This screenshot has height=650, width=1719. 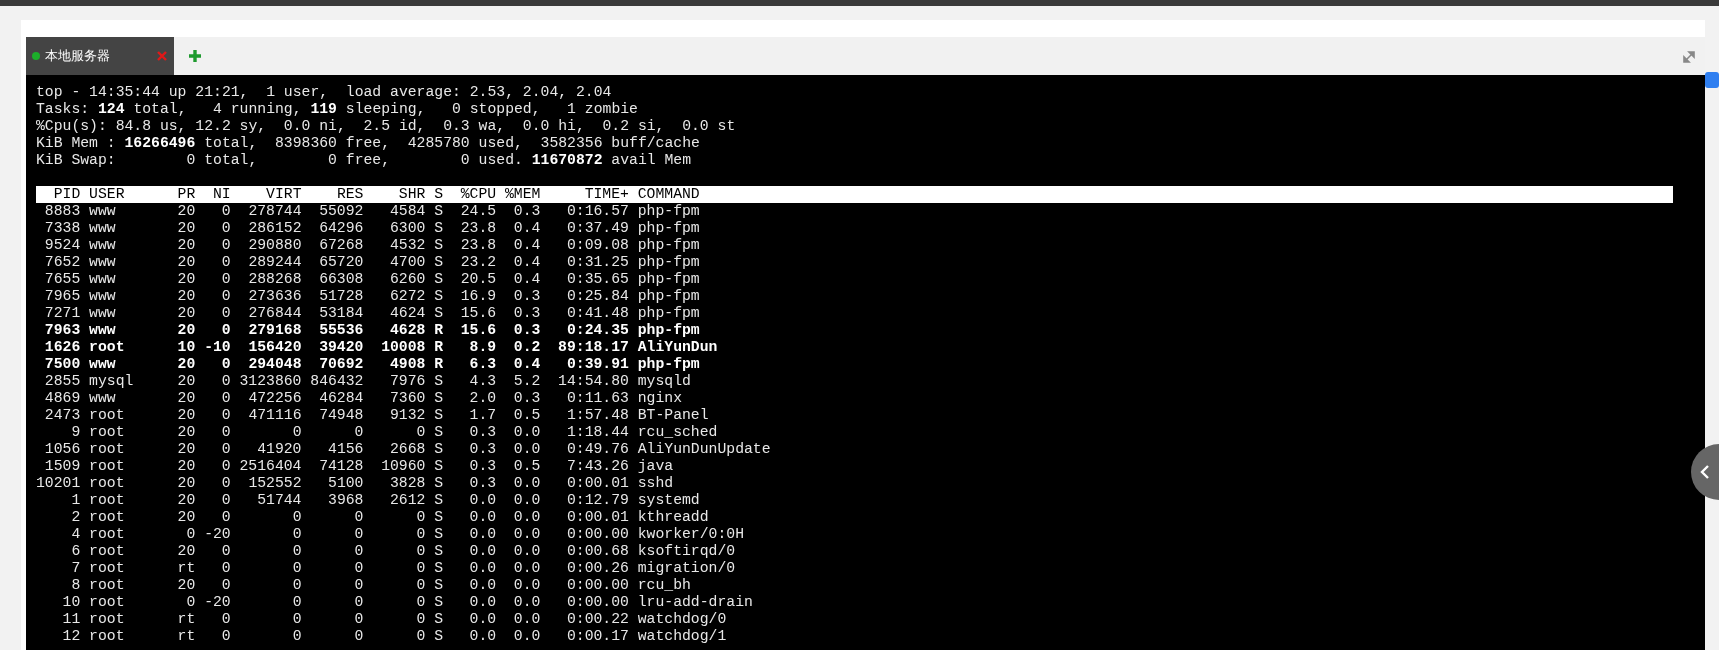 I want to click on summary-line: KiB Swap: 0 total, 0 free, 0 used. 11670872 avail Mem, so click(x=364, y=160).